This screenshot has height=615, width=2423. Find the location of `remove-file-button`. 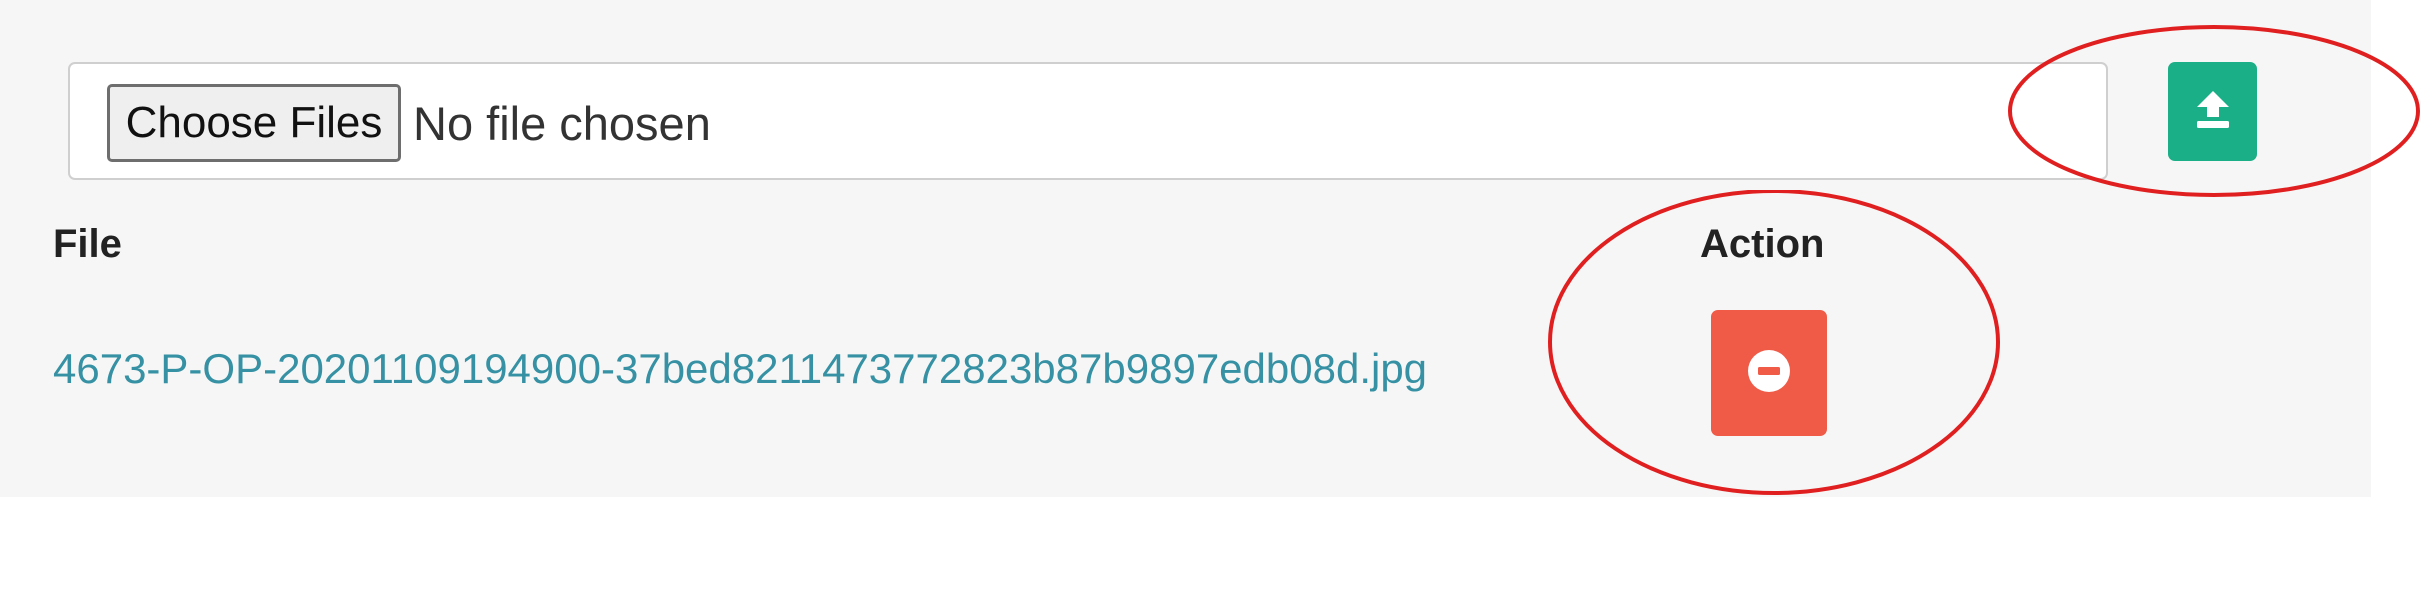

remove-file-button is located at coordinates (1769, 373).